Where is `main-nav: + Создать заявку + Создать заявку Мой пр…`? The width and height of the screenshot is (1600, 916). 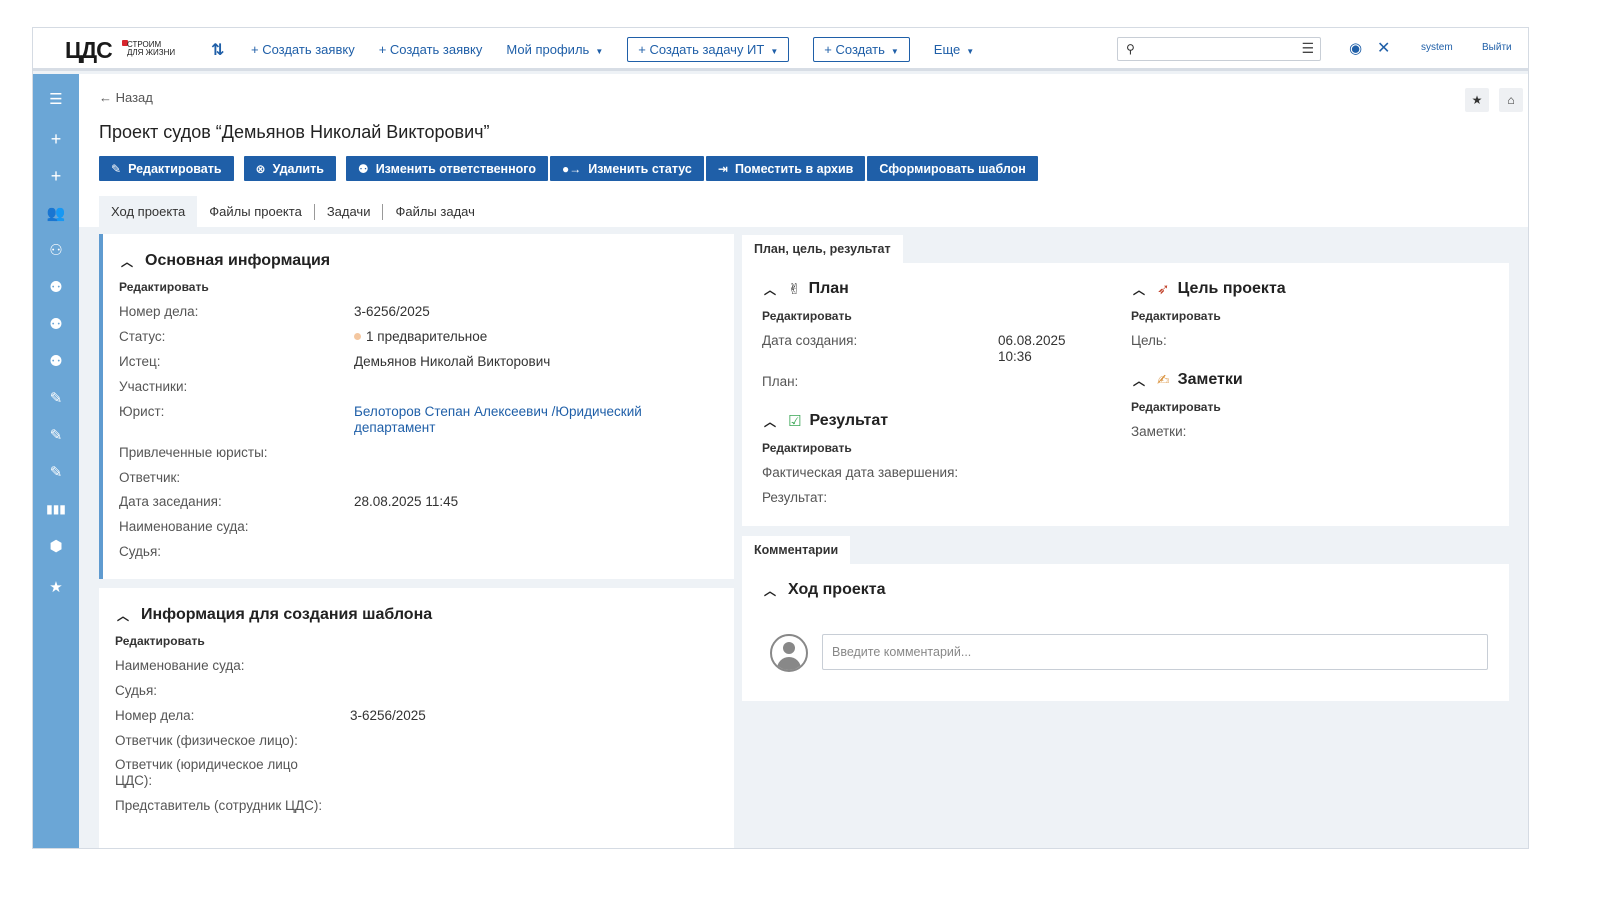
main-nav: + Создать заявку + Создать заявку Мой пр… is located at coordinates (624, 49).